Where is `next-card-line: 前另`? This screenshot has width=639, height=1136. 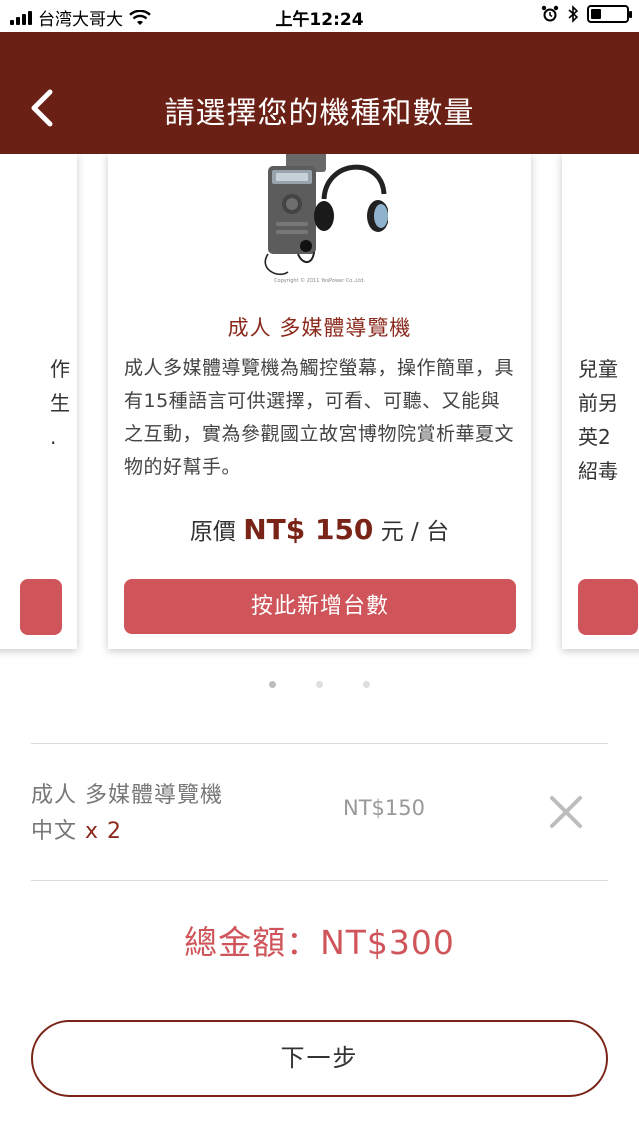
next-card-line: 前另 is located at coordinates (598, 403).